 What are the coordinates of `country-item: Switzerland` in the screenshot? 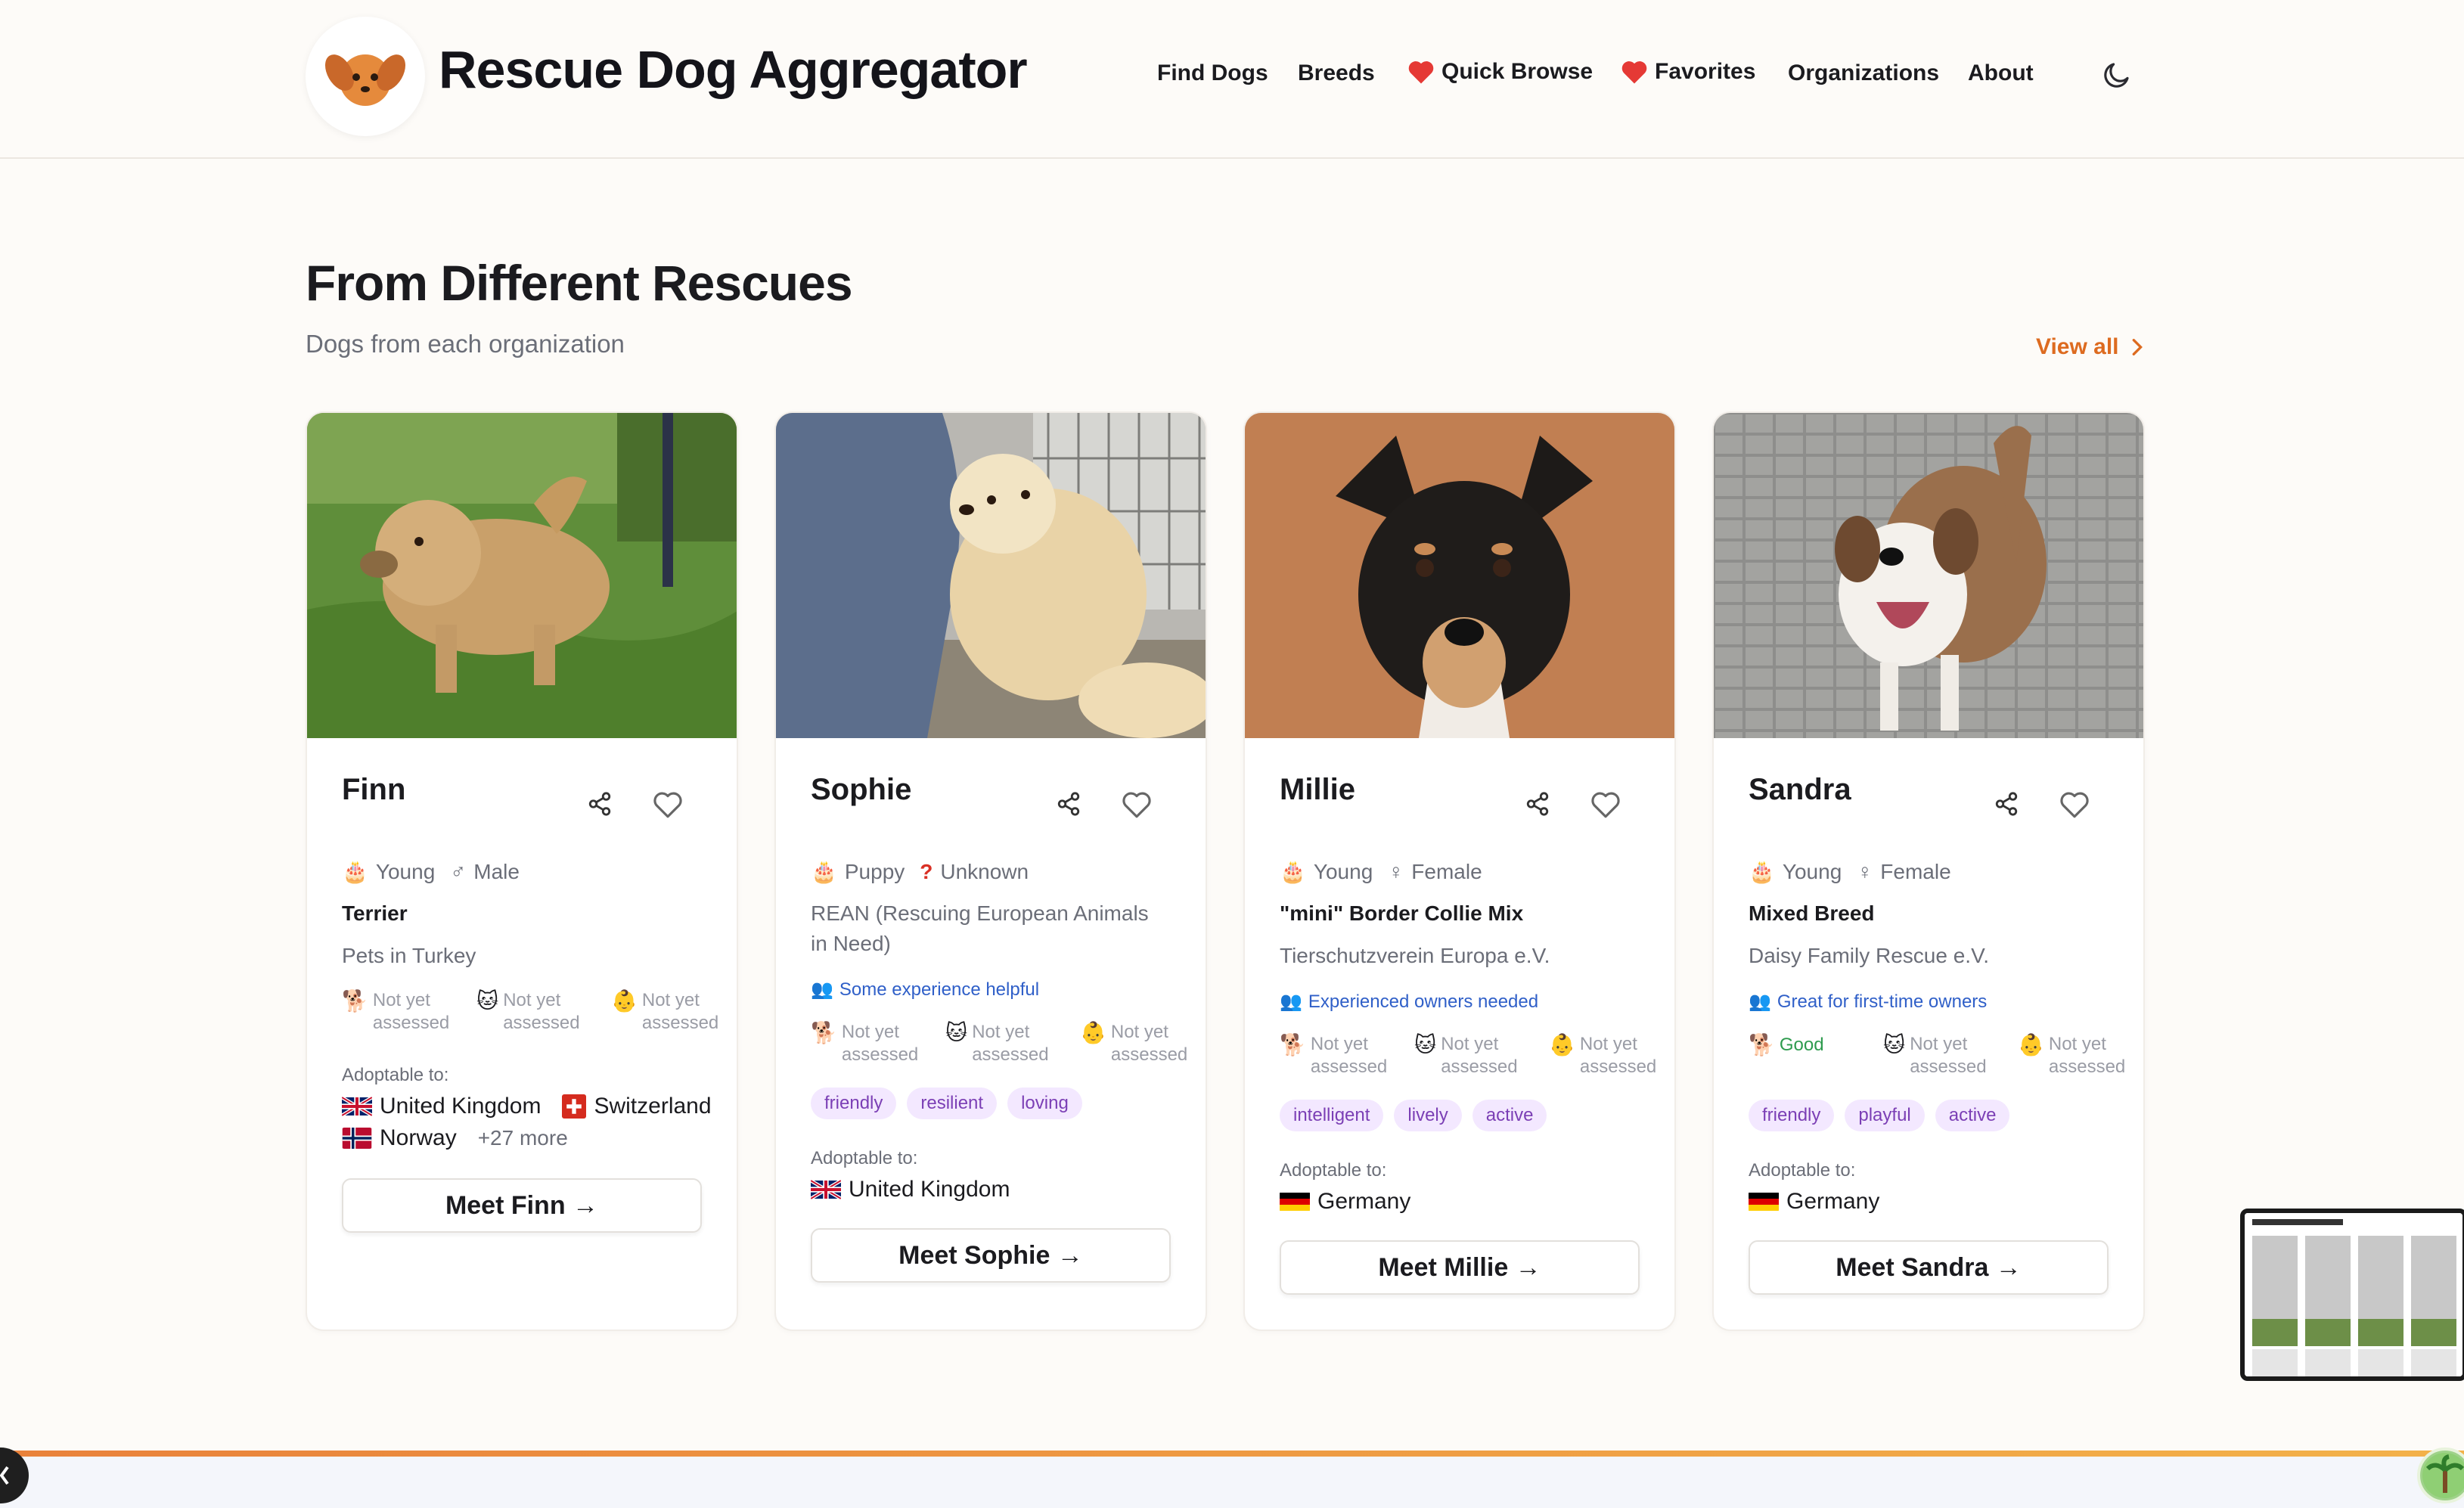 It's located at (637, 1106).